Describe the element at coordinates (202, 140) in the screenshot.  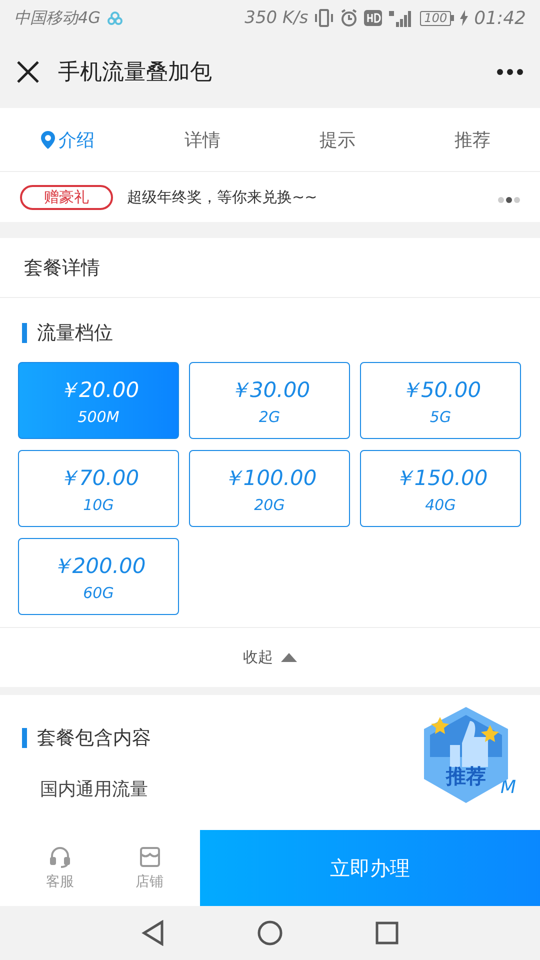
I see `tab: 详情` at that location.